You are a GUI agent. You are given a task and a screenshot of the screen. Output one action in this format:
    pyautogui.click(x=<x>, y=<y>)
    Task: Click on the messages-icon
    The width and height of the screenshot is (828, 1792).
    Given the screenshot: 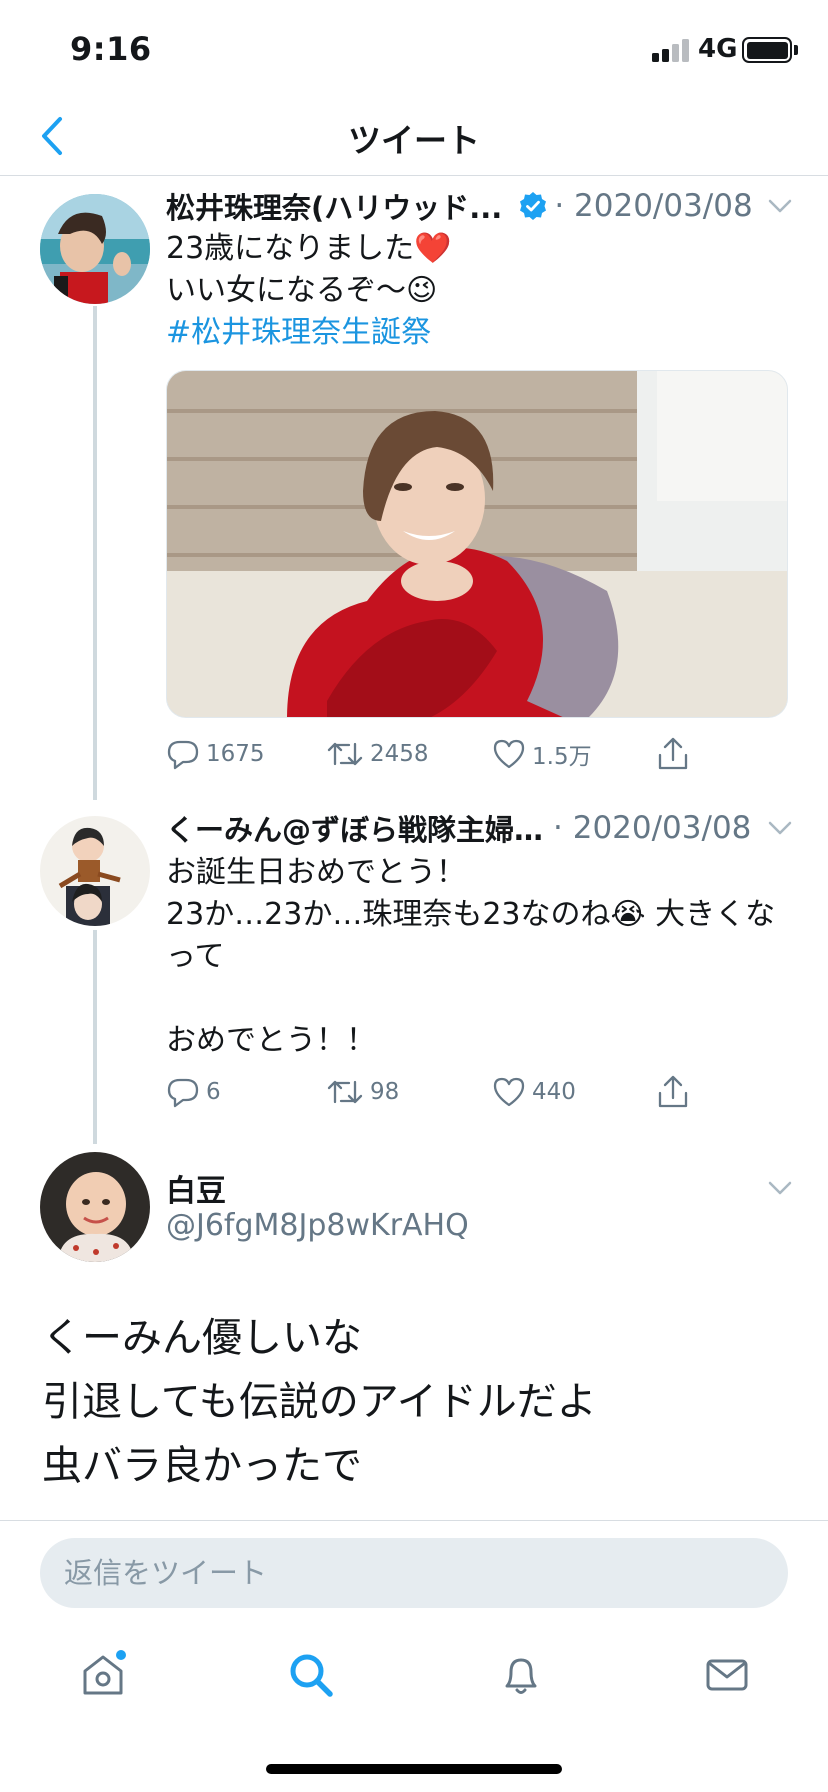 What is the action you would take?
    pyautogui.click(x=727, y=1675)
    